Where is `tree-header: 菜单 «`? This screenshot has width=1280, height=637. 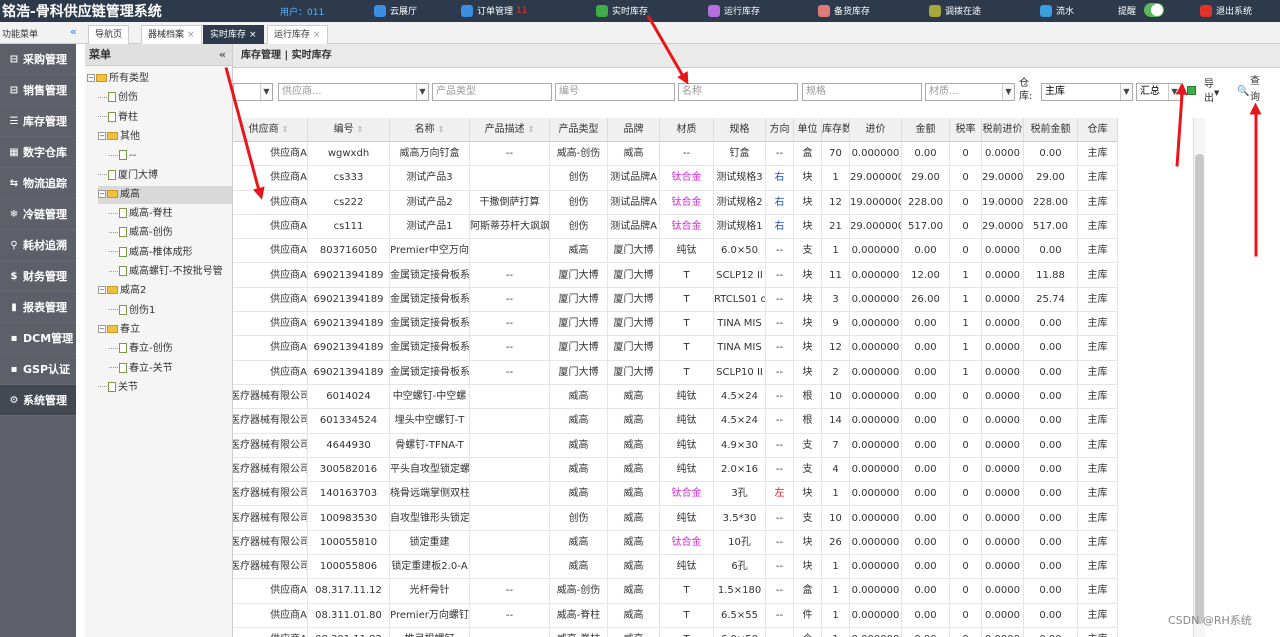
tree-header: 菜单 « is located at coordinates (158, 55).